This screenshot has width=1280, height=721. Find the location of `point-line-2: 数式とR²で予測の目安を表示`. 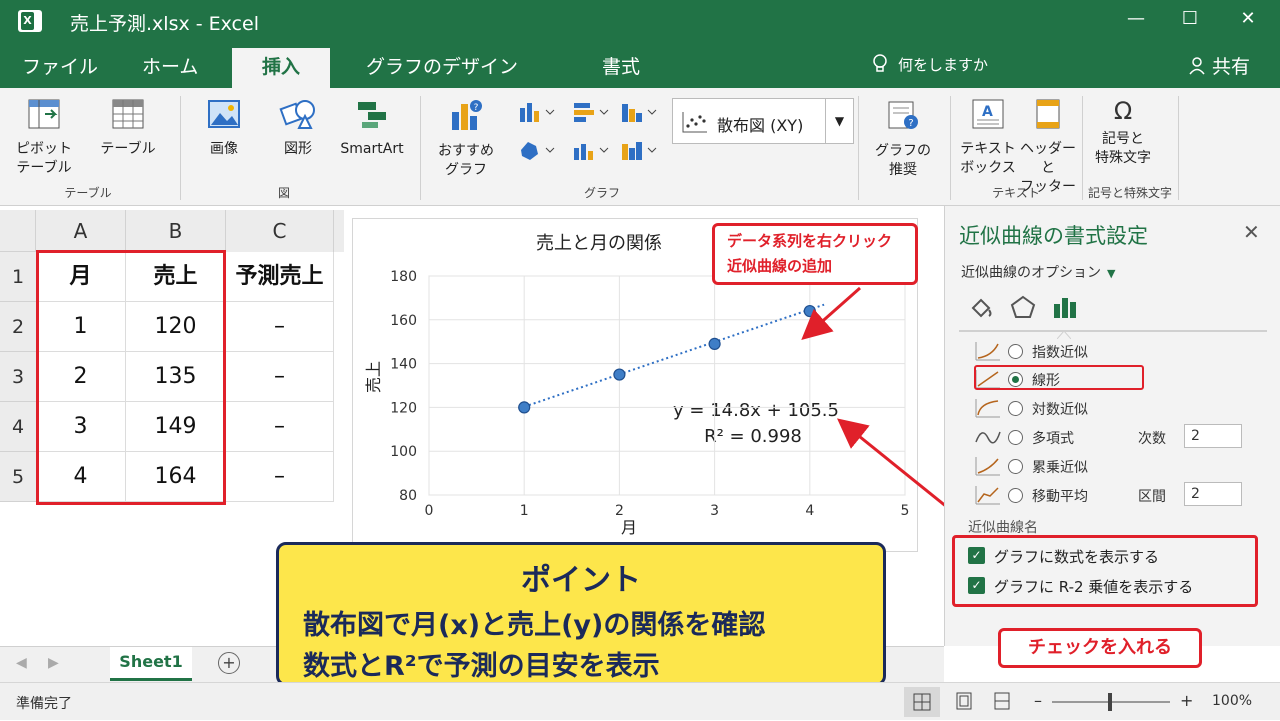

point-line-2: 数式とR²で予測の目安を表示 is located at coordinates (481, 666).